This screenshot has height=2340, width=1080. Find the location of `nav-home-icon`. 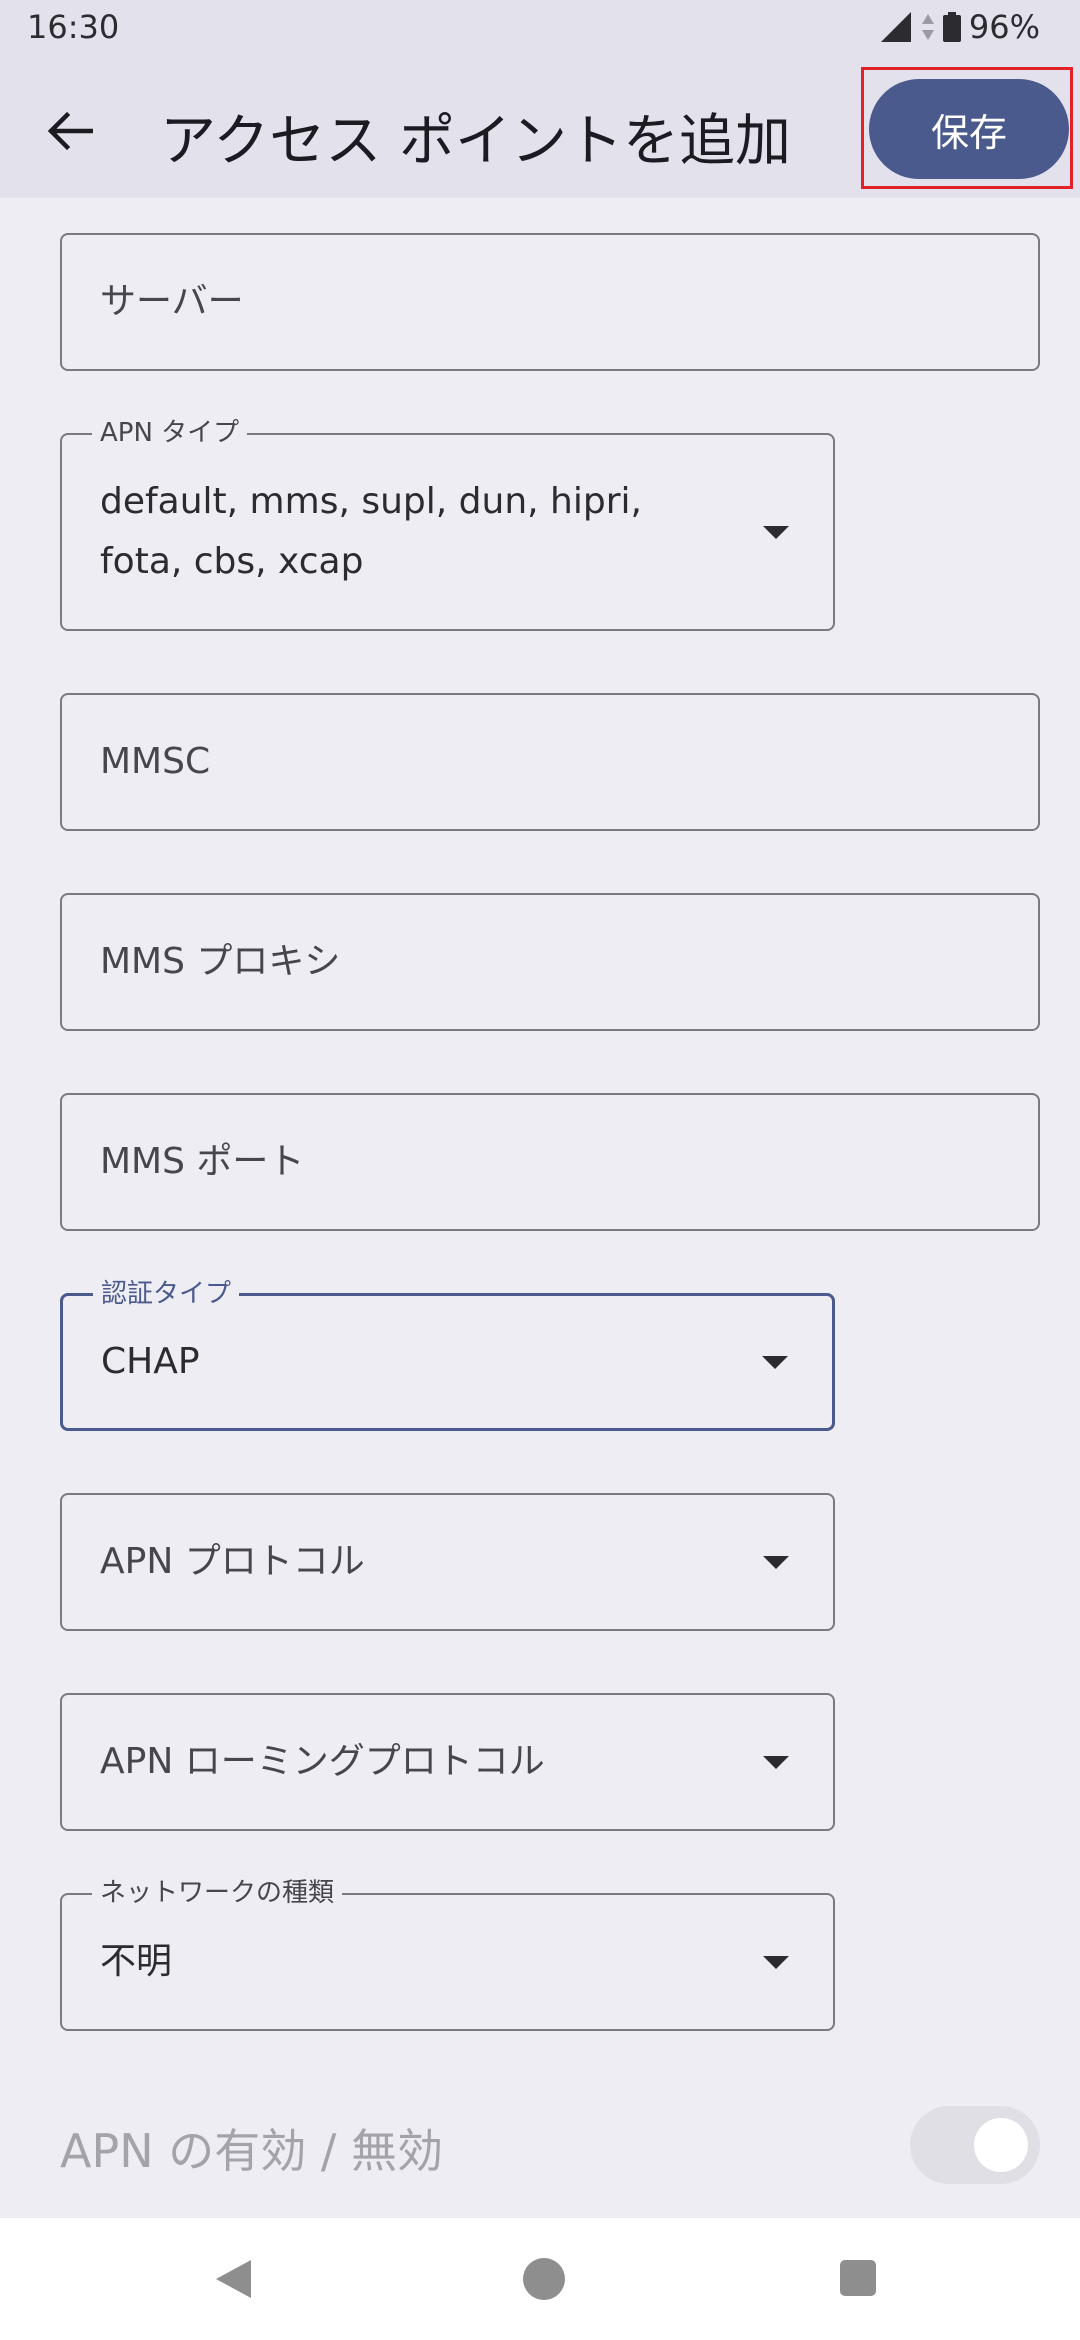

nav-home-icon is located at coordinates (544, 2279).